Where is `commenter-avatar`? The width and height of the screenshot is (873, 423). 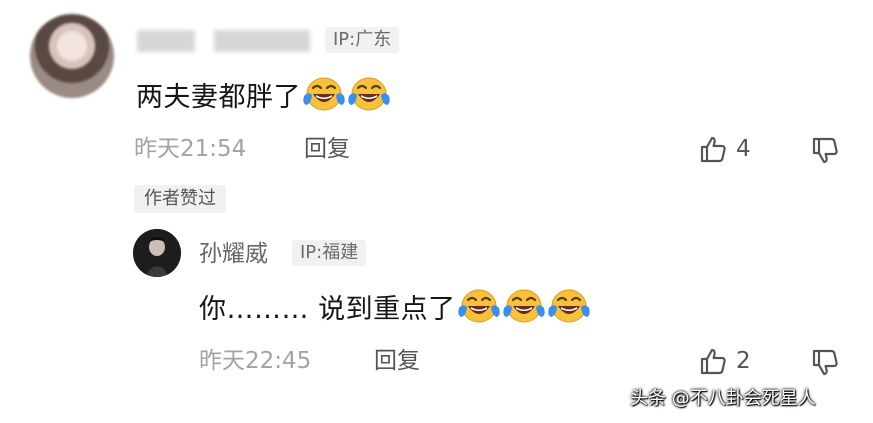 commenter-avatar is located at coordinates (72, 56).